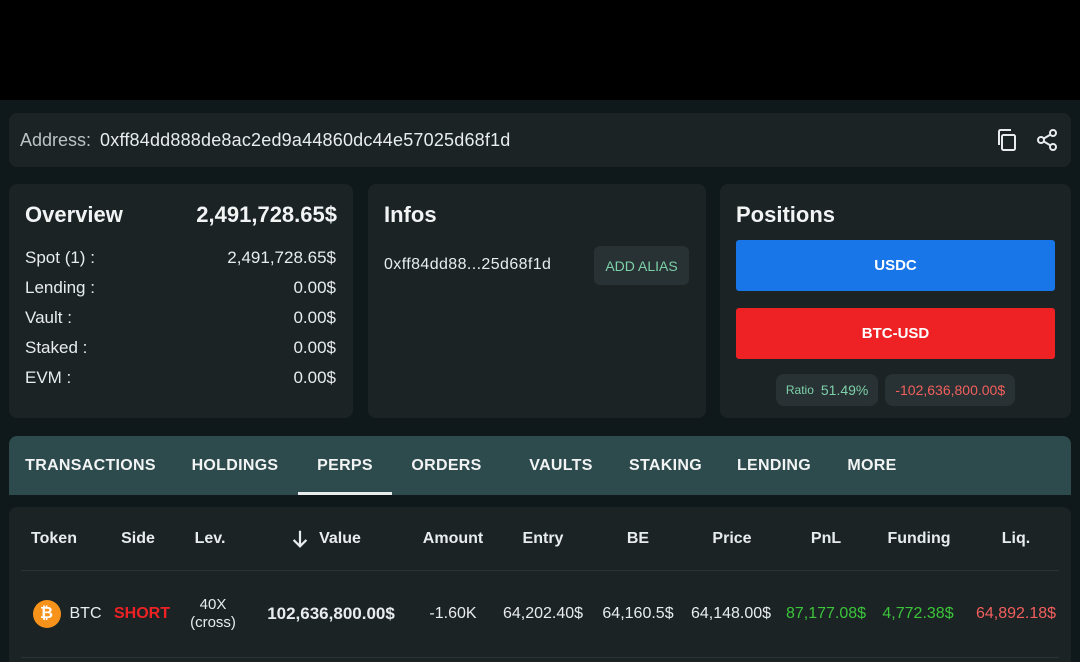  I want to click on copy-icon, so click(1007, 140).